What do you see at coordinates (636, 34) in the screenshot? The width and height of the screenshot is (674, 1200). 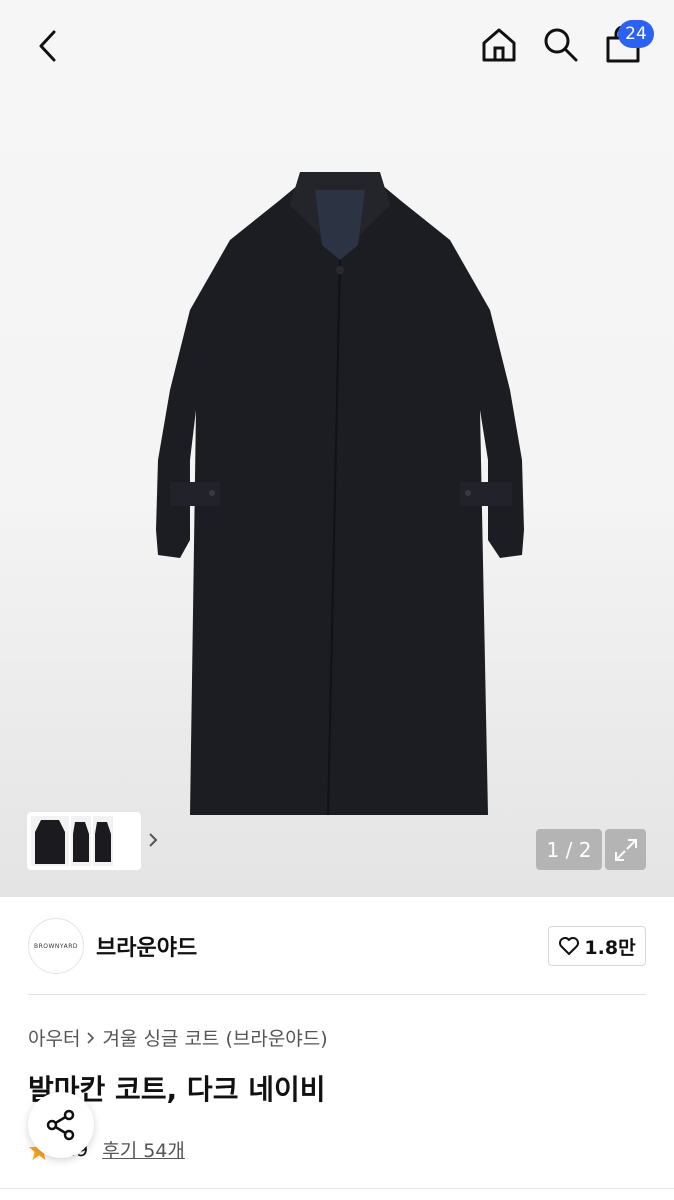 I see `cart-count-badge: 24` at bounding box center [636, 34].